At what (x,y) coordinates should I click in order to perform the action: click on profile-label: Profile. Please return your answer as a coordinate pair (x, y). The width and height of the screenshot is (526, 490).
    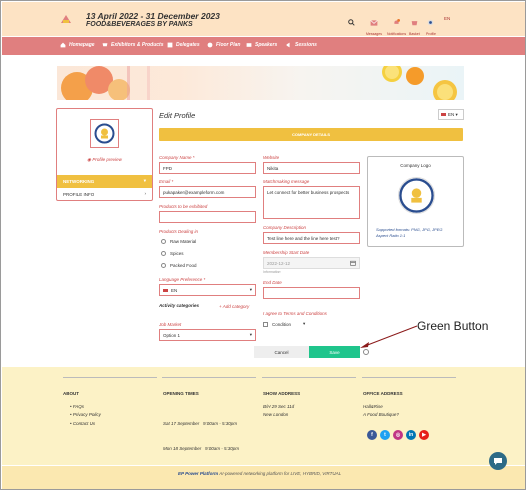
    Looking at the image, I should click on (431, 34).